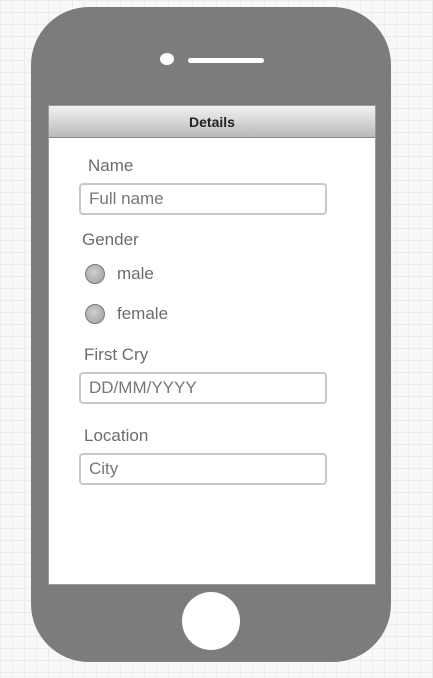  What do you see at coordinates (167, 59) in the screenshot?
I see `camera-icon` at bounding box center [167, 59].